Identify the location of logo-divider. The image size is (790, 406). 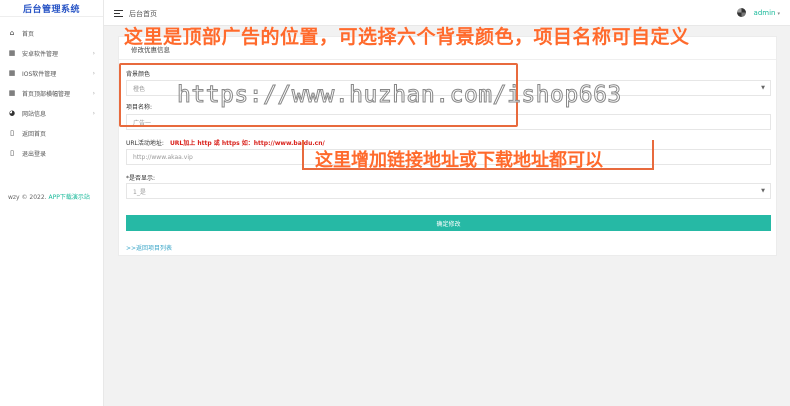
(51, 16).